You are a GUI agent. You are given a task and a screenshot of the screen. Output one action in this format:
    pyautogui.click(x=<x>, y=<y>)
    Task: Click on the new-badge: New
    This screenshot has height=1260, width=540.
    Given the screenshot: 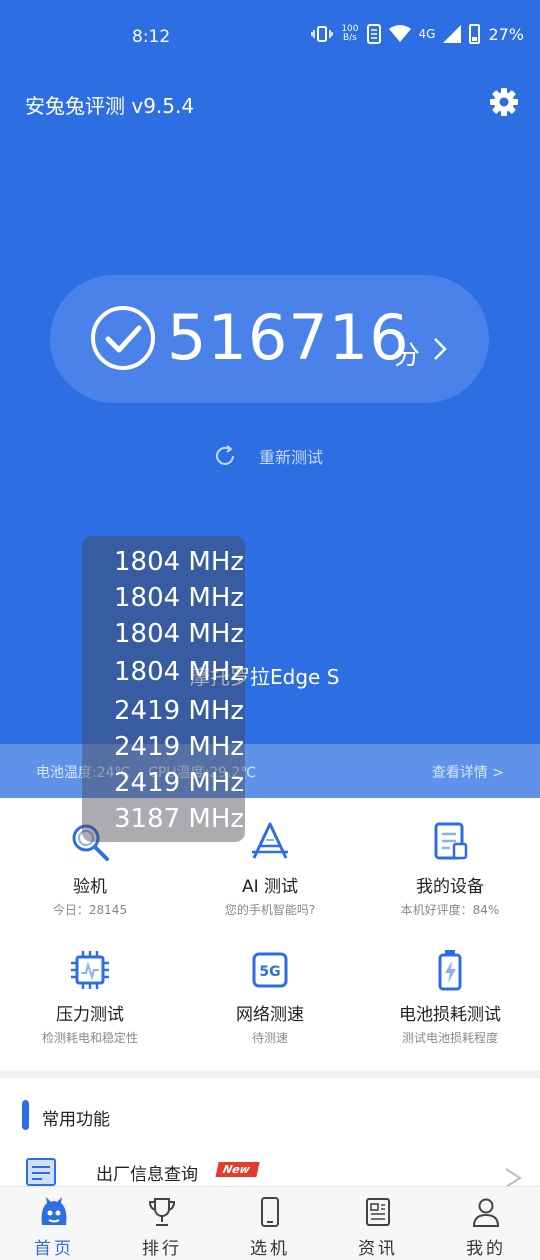 What is the action you would take?
    pyautogui.click(x=237, y=1169)
    